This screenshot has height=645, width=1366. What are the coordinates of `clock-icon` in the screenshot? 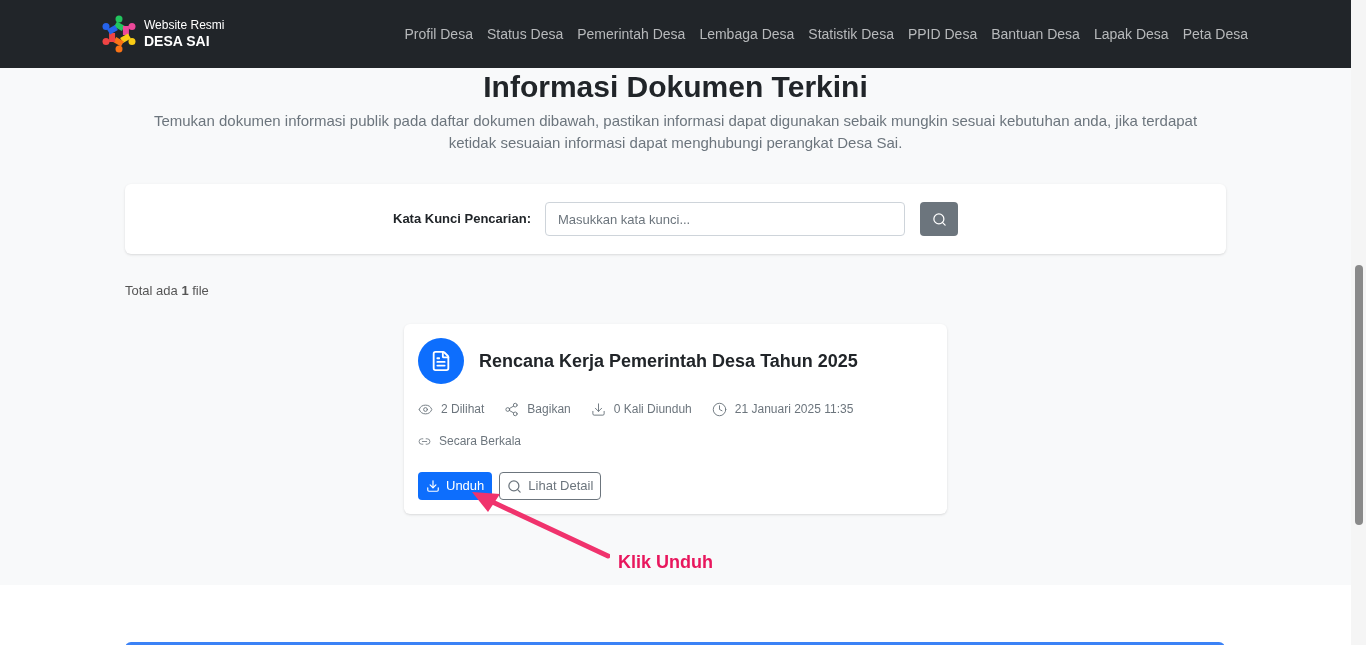 It's located at (719, 409).